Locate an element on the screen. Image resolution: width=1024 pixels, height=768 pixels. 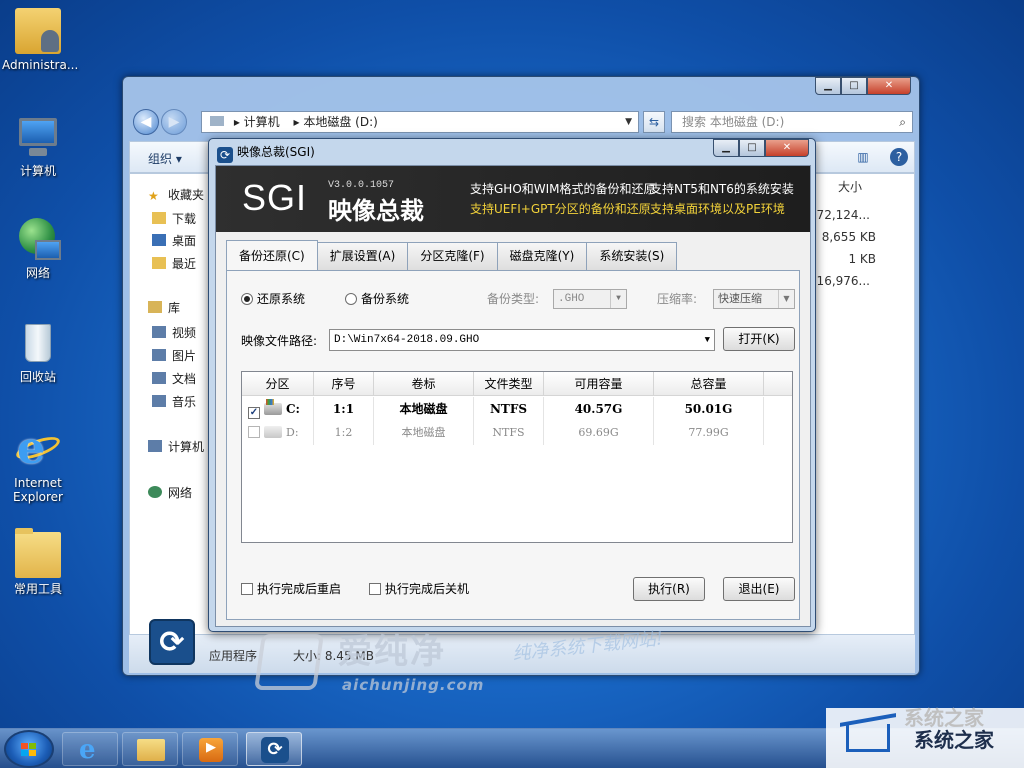
reboot-after-checkbox: 执行完成后重启 is located at coordinates (291, 589).